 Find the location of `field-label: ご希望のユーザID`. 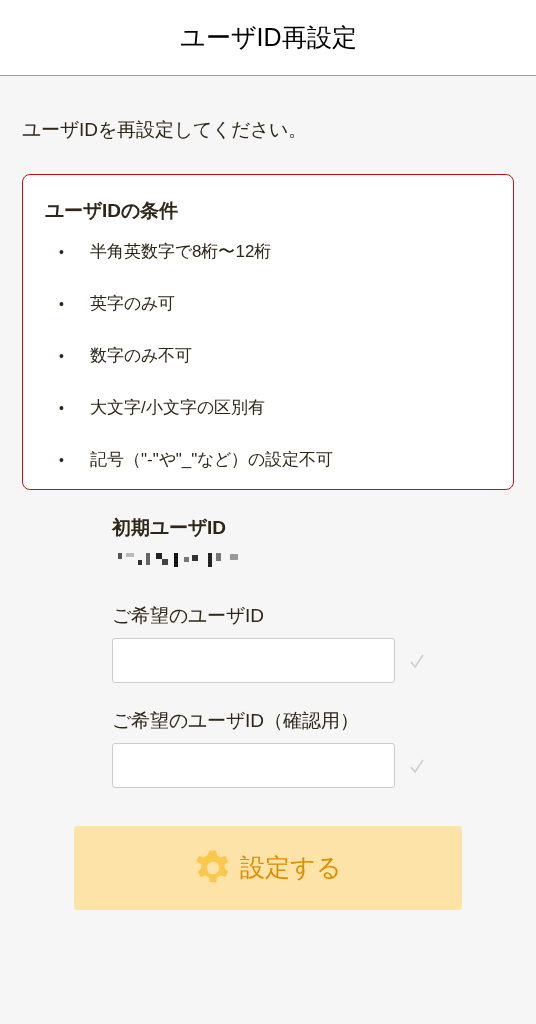

field-label: ご希望のユーザID is located at coordinates (188, 616).